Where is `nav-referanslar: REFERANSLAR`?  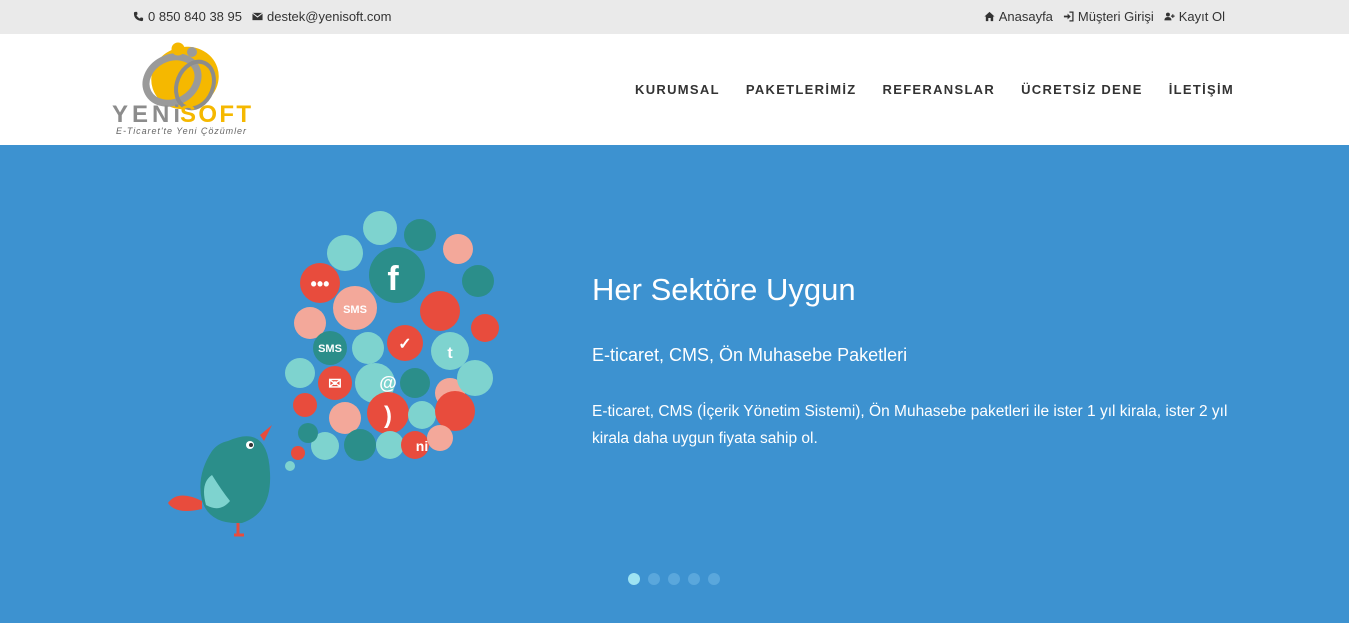 nav-referanslar: REFERANSLAR is located at coordinates (939, 89).